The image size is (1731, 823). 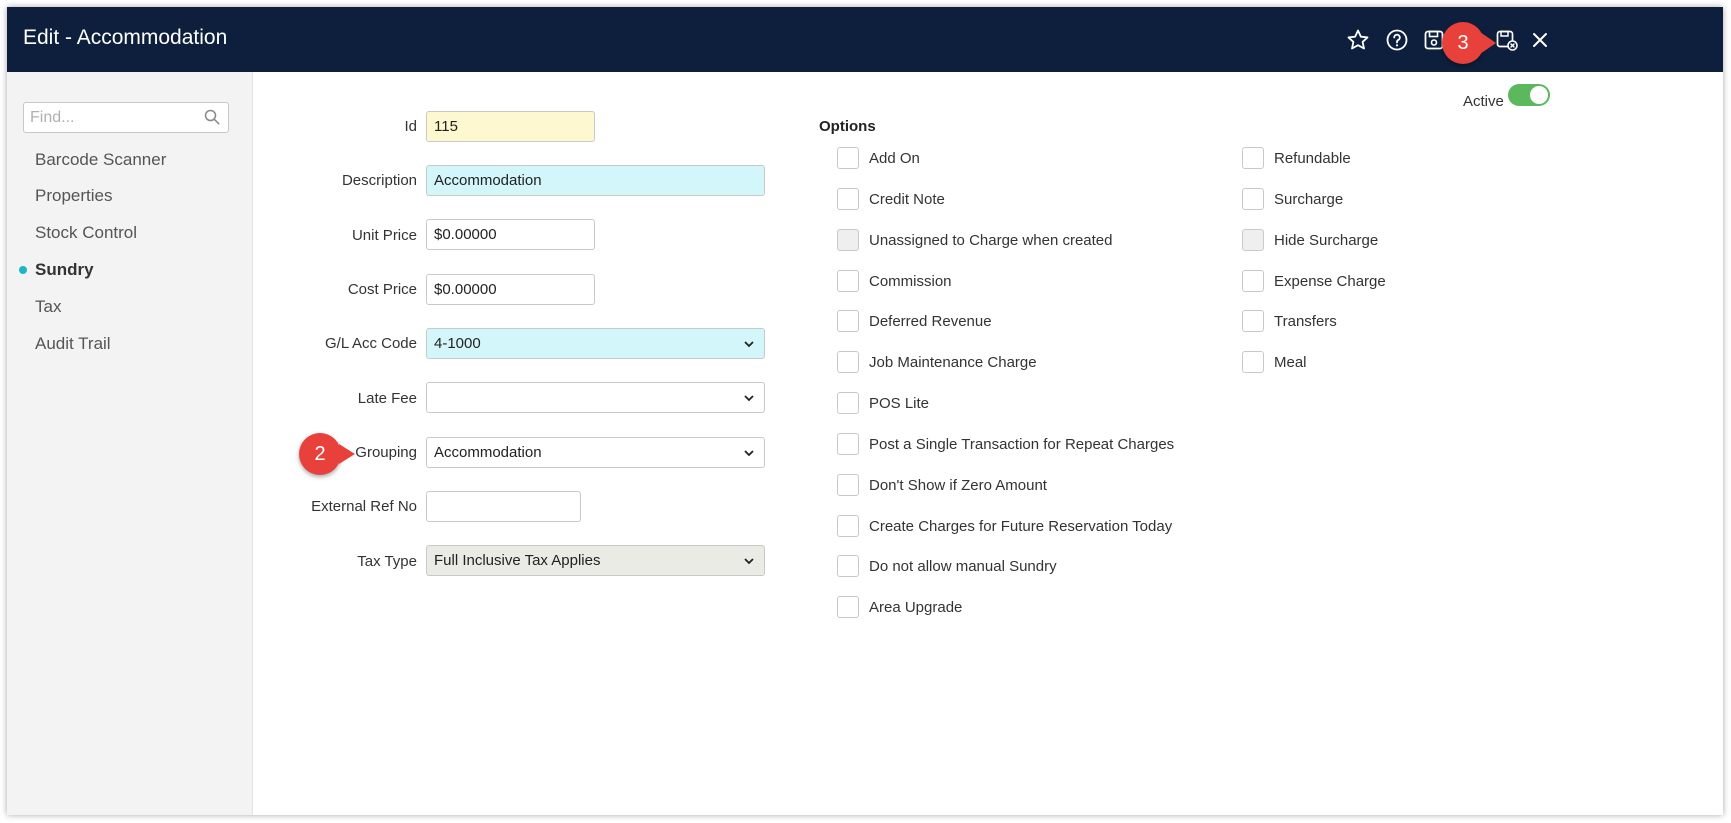 I want to click on toggle-knob, so click(x=1539, y=95).